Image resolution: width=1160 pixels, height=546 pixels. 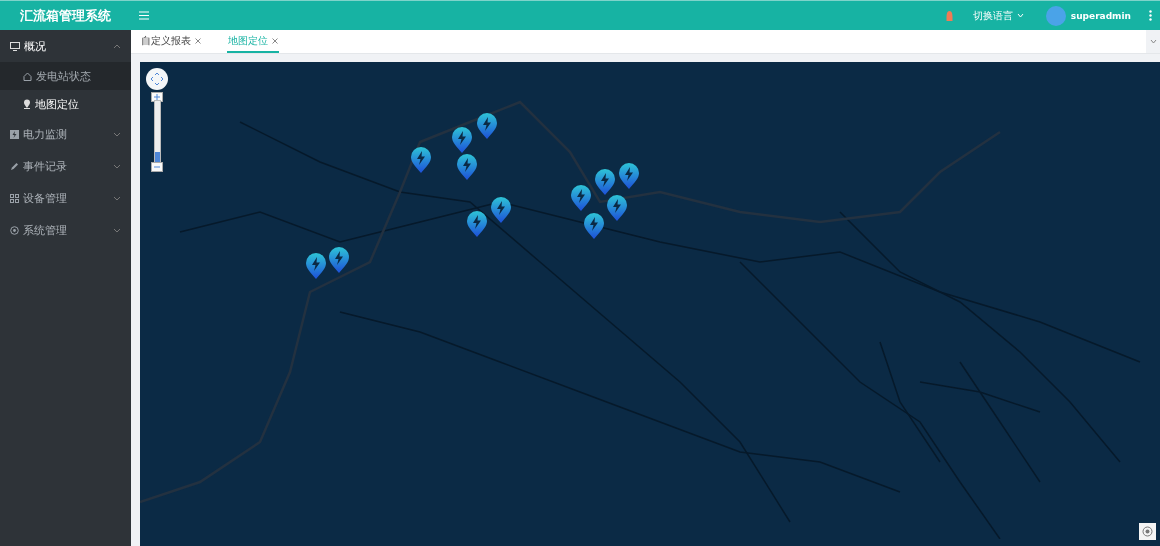 I want to click on location-pin-icon, so click(x=27, y=104).